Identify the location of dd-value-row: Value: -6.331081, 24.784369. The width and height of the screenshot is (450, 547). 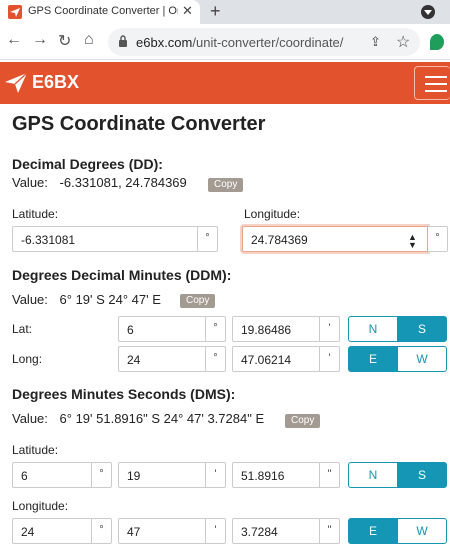
(99, 182).